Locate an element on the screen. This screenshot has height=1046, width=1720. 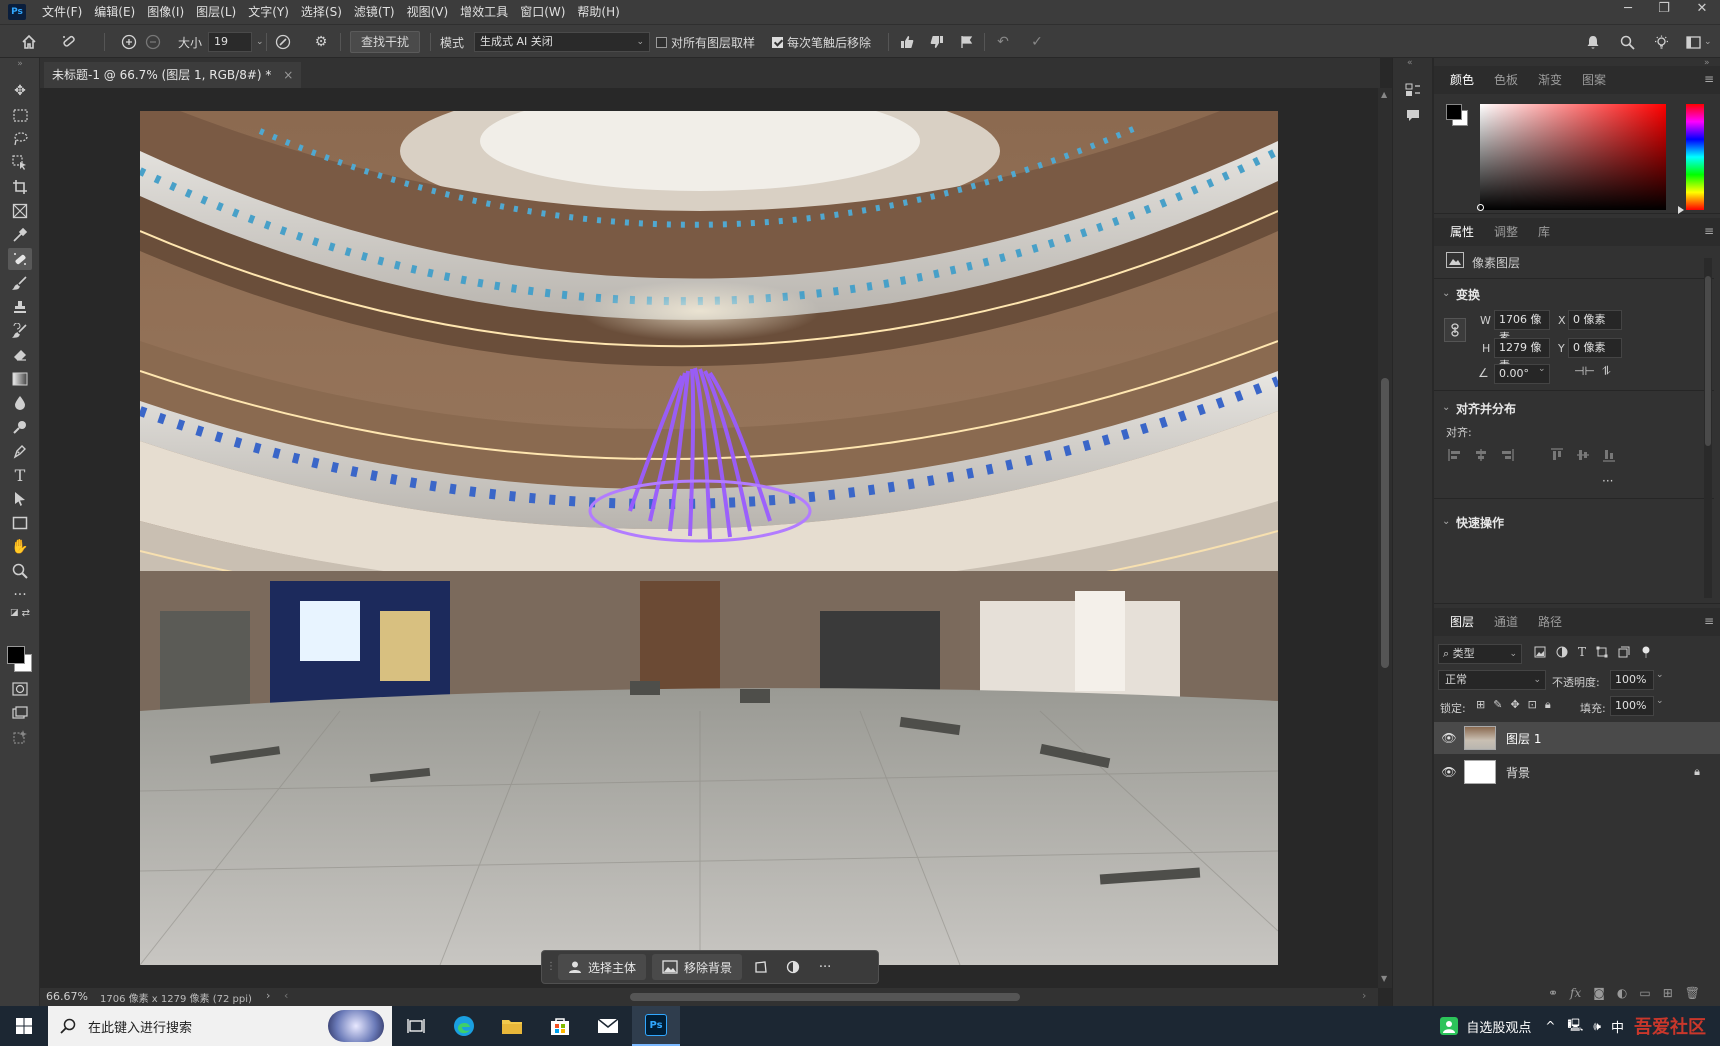
move-tool: ✥ is located at coordinates (20, 91).